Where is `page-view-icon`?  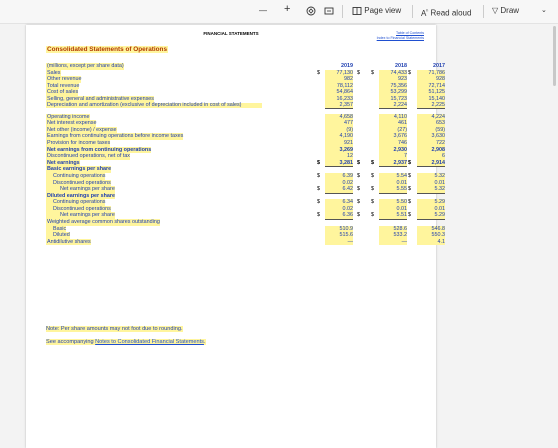 page-view-icon is located at coordinates (357, 10).